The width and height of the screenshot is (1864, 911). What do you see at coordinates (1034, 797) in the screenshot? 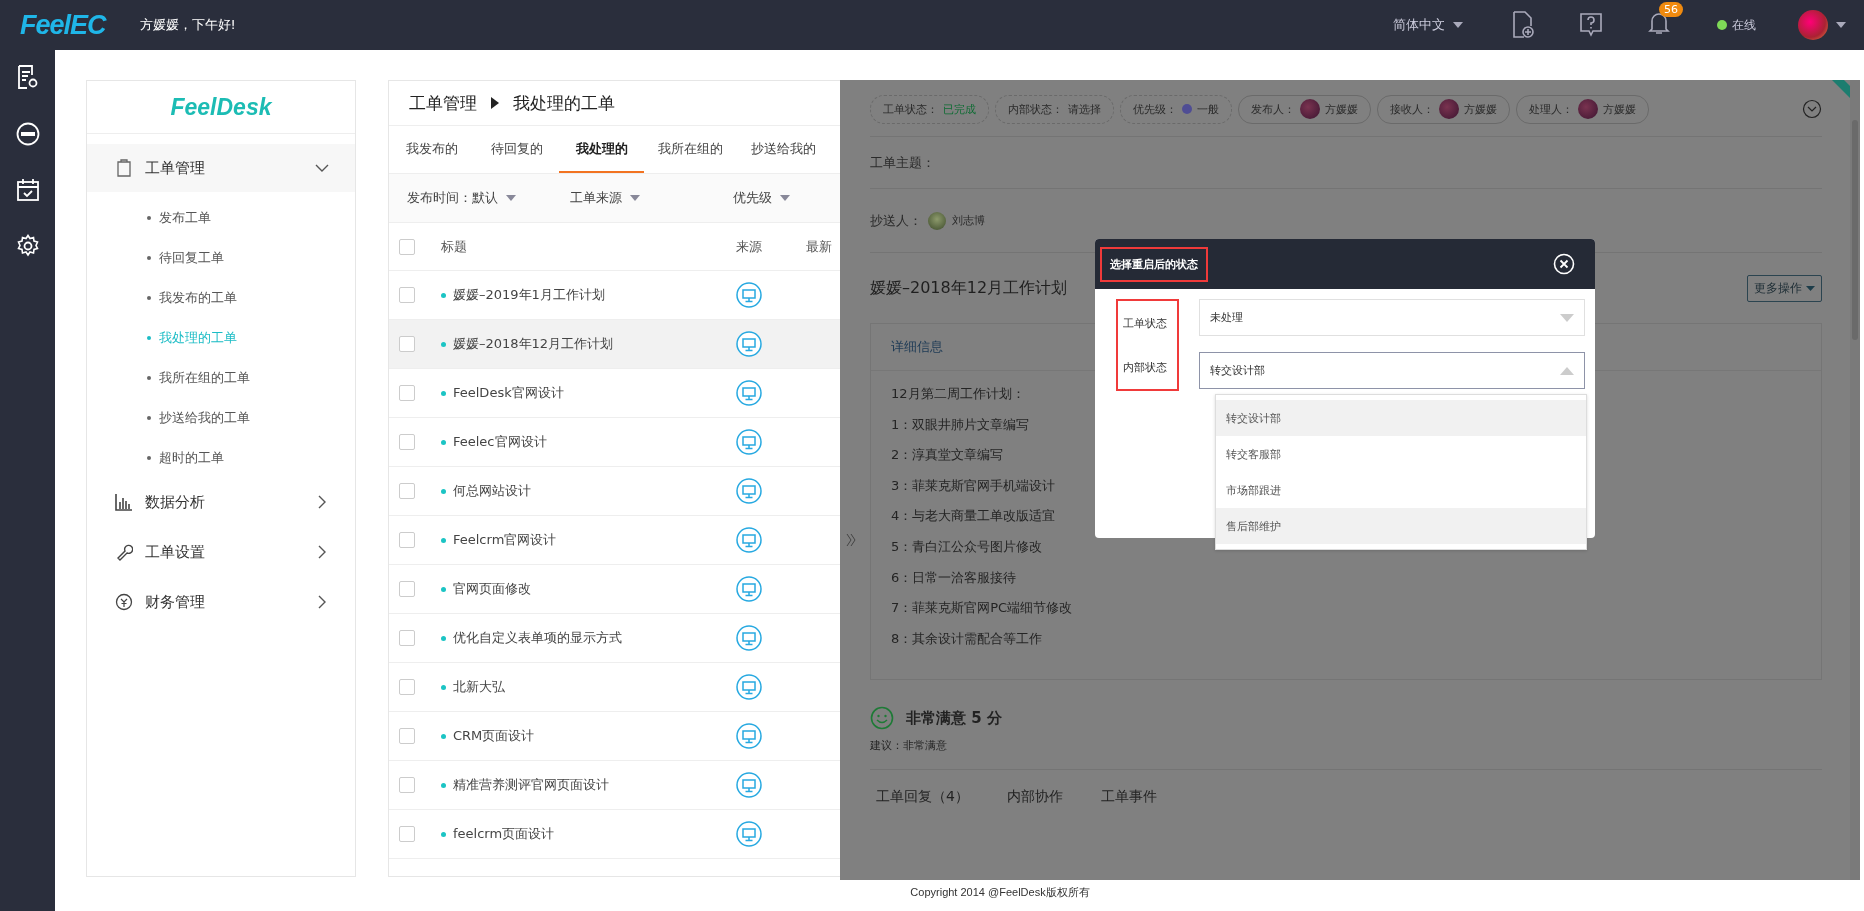
I see `tab: 内部协作` at bounding box center [1034, 797].